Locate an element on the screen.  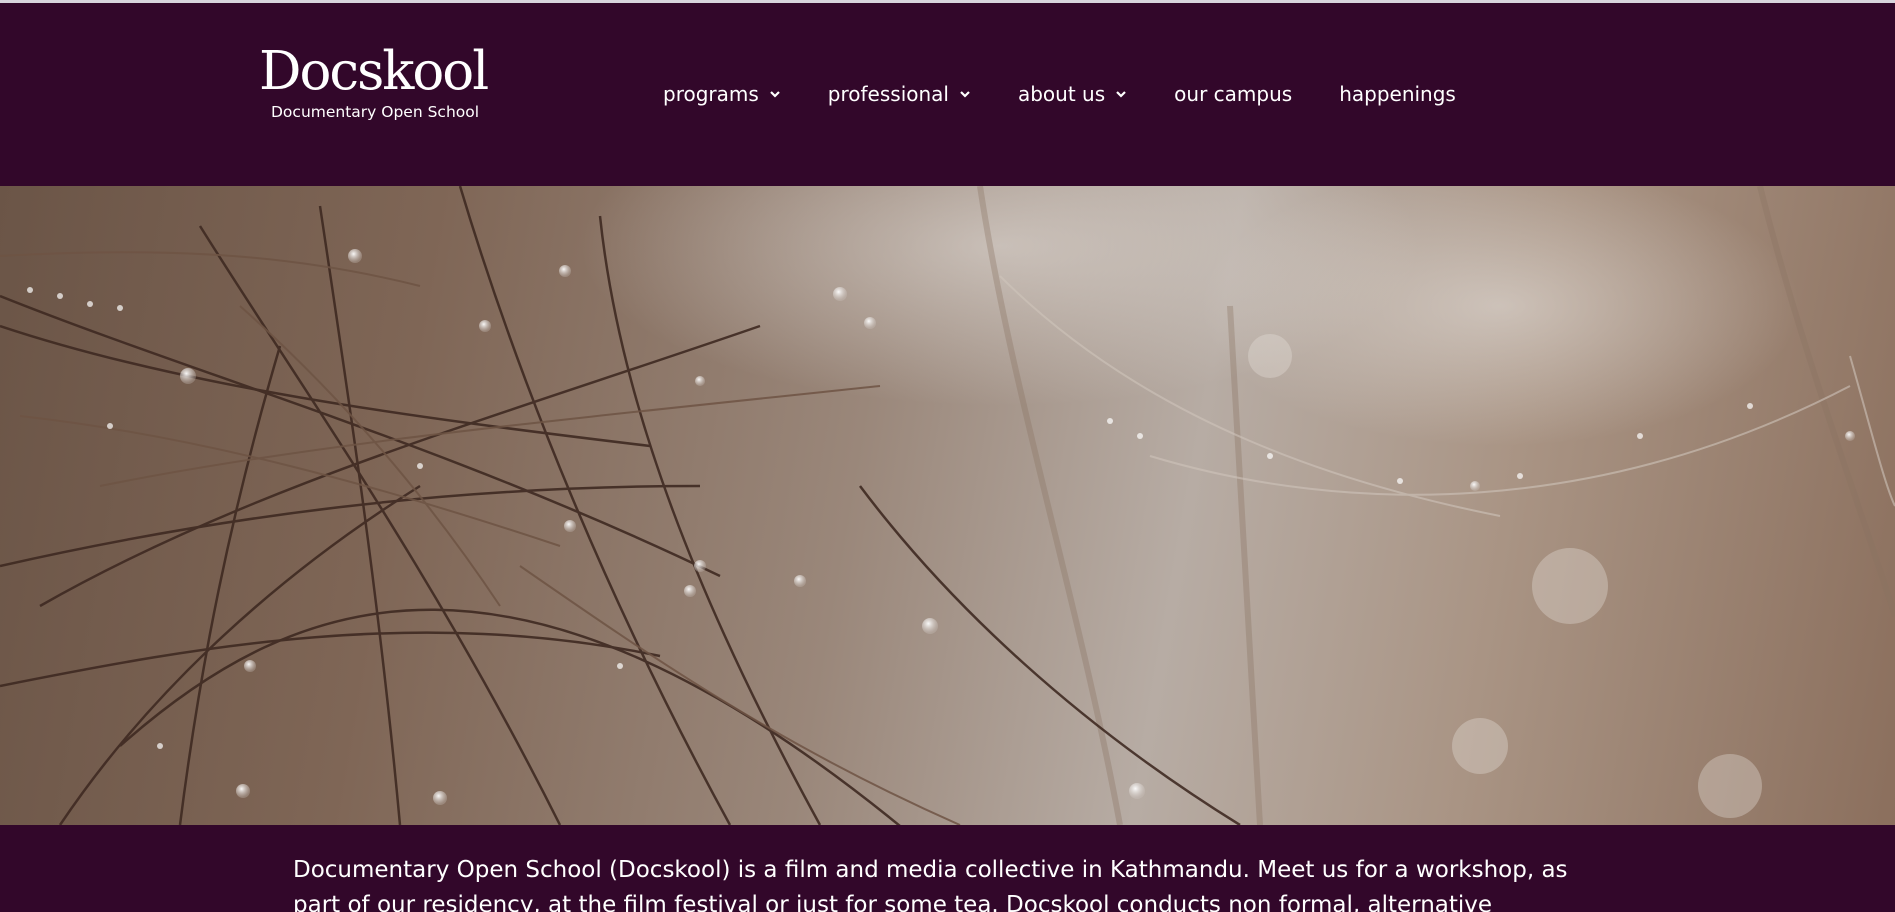
nav-label-programs: programs is located at coordinates (711, 94).